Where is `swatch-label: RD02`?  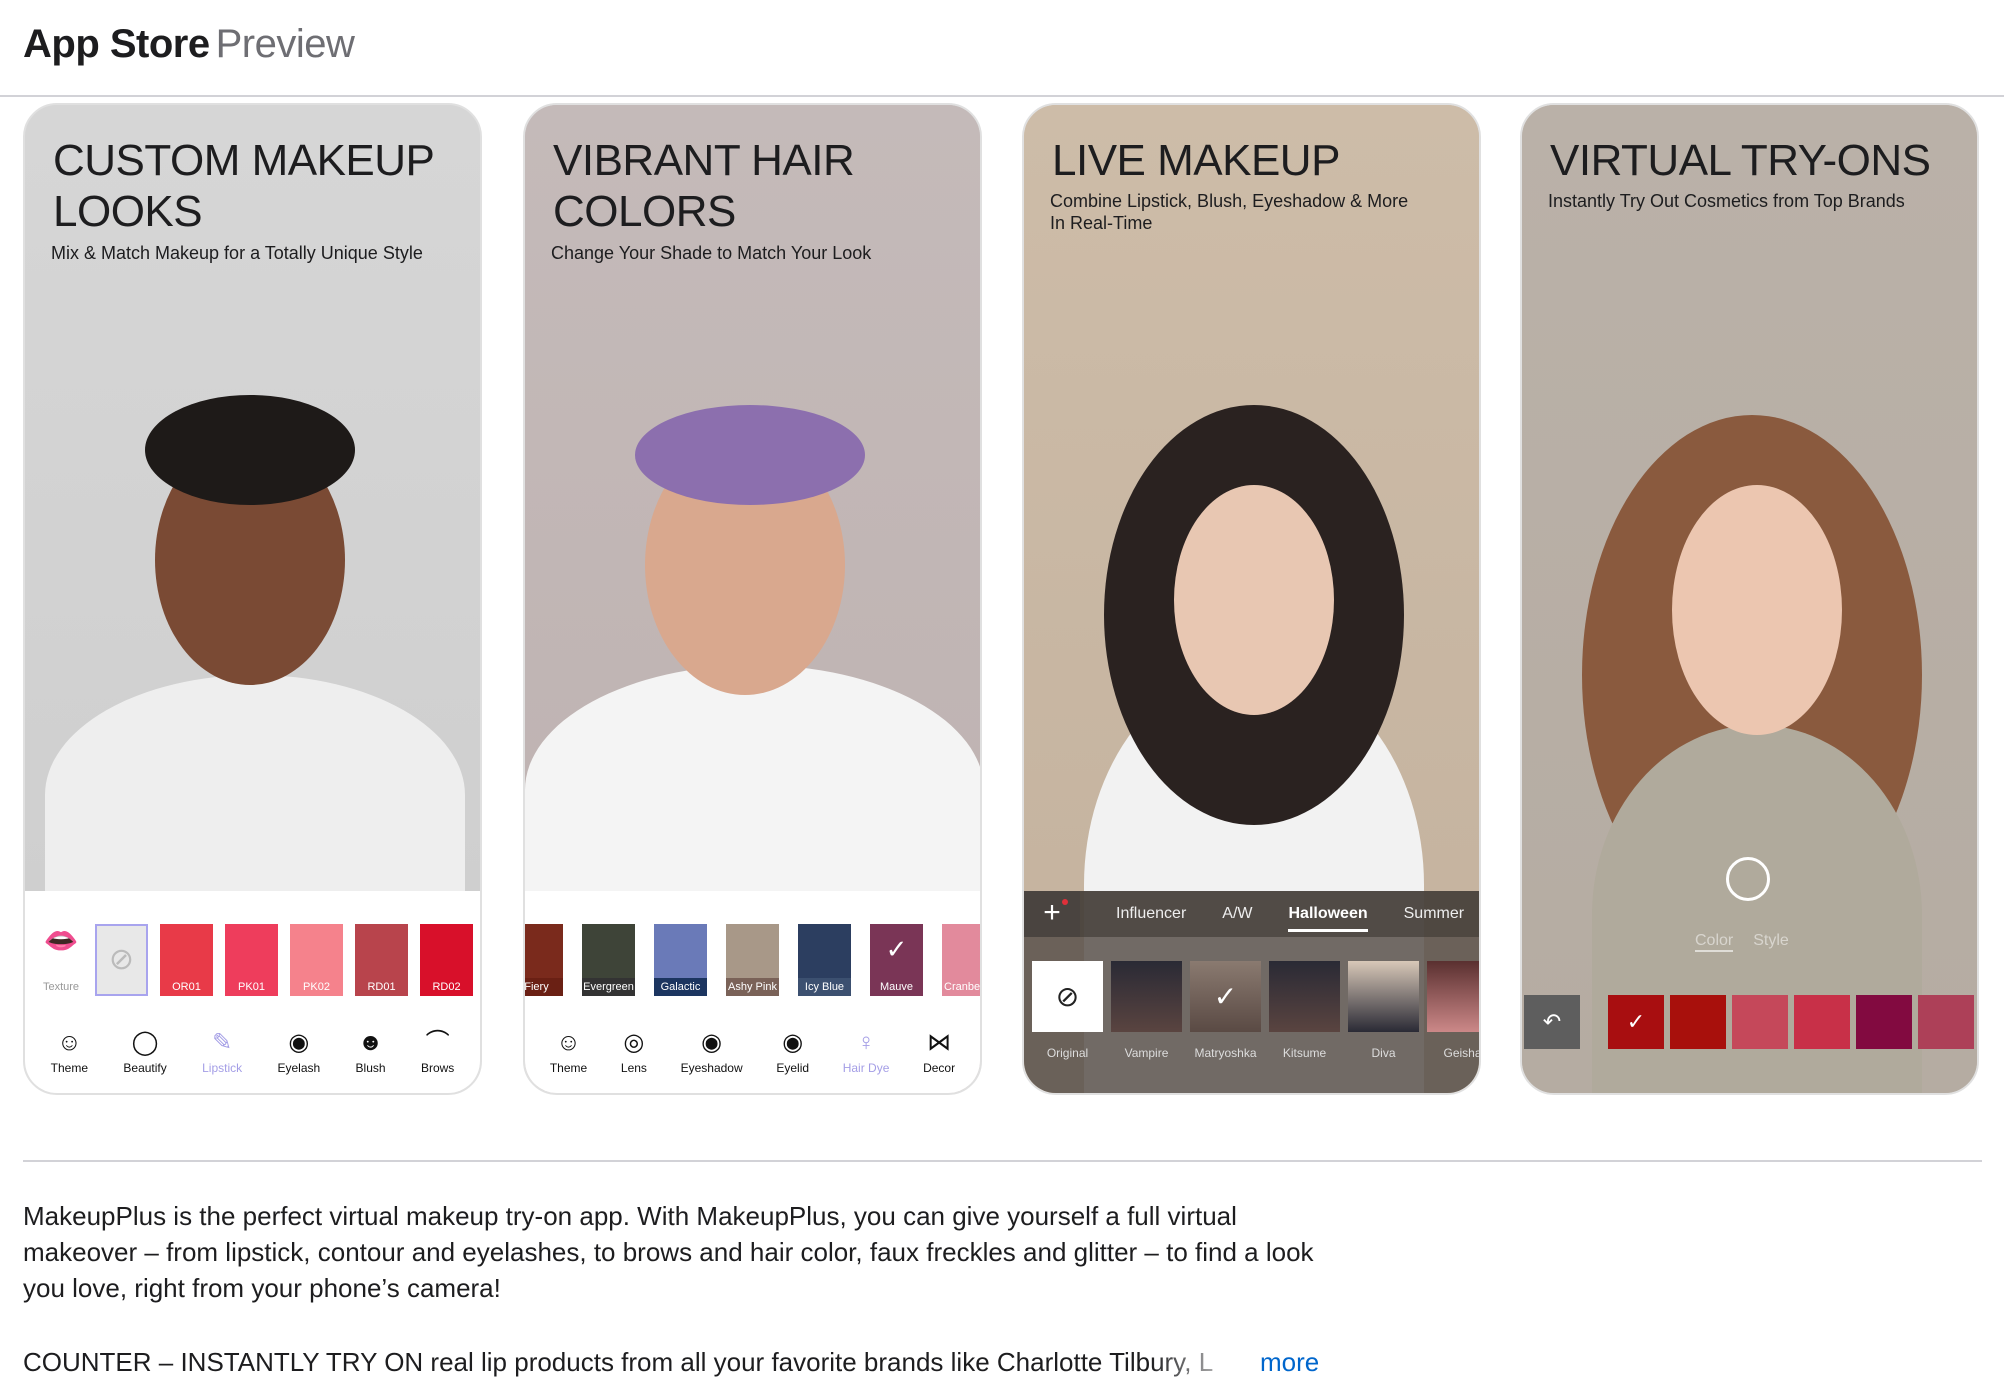
swatch-label: RD02 is located at coordinates (446, 987).